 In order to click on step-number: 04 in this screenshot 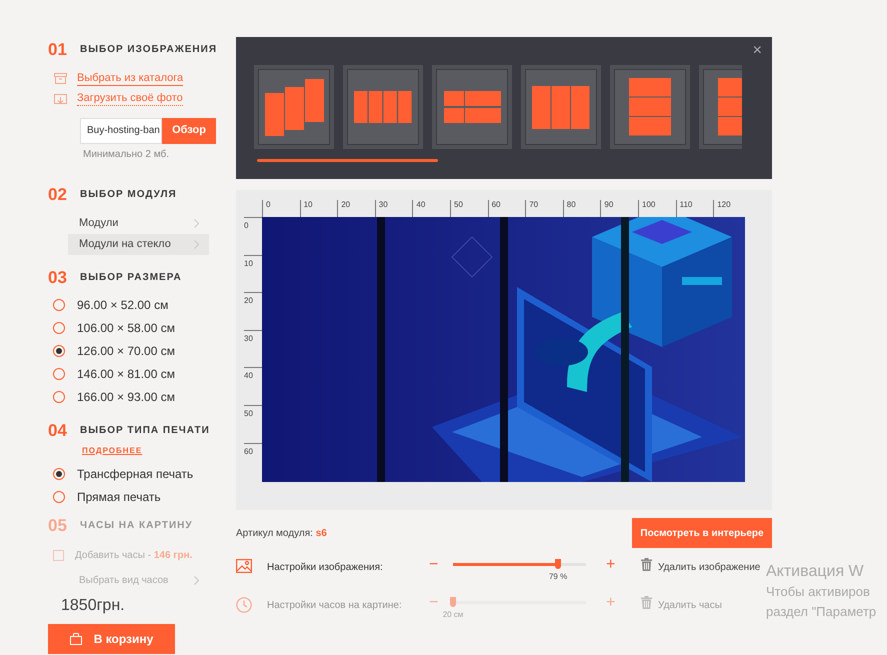, I will do `click(58, 431)`.